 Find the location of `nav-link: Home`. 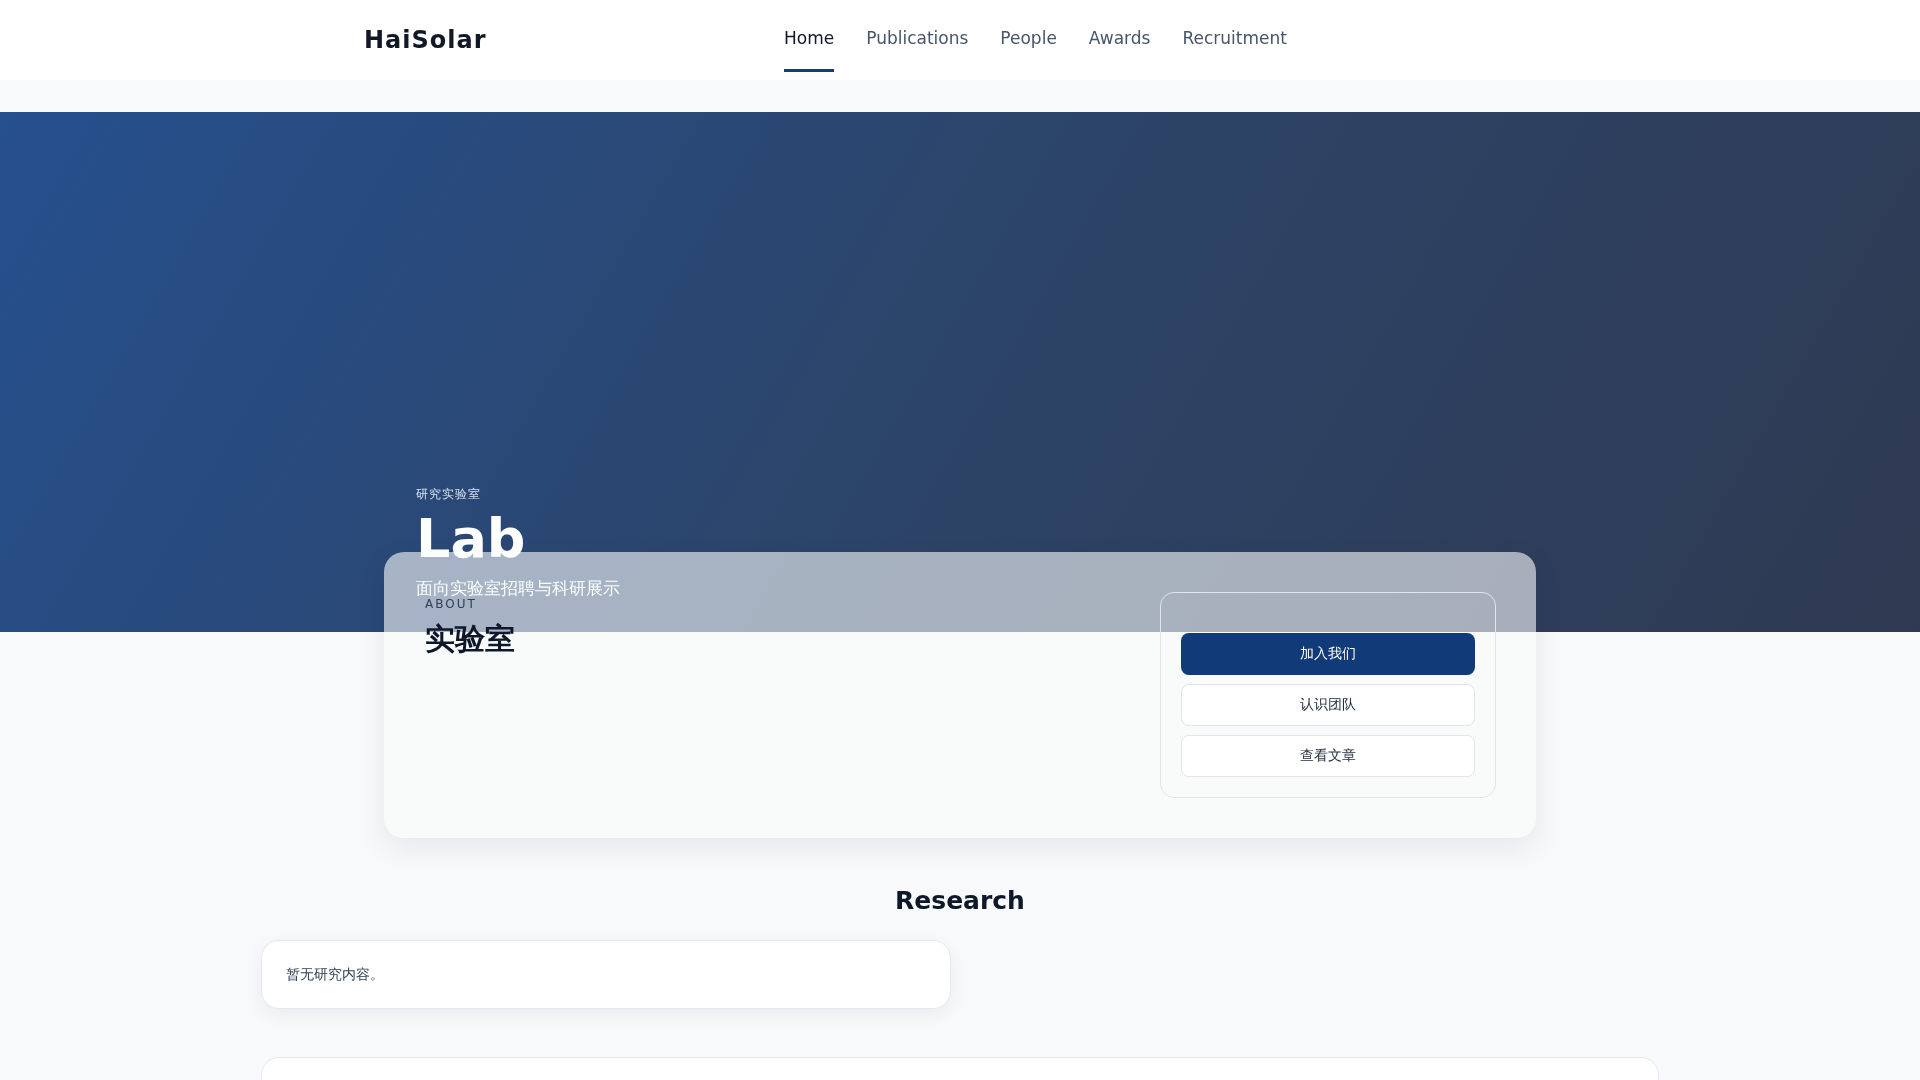

nav-link: Home is located at coordinates (809, 38).